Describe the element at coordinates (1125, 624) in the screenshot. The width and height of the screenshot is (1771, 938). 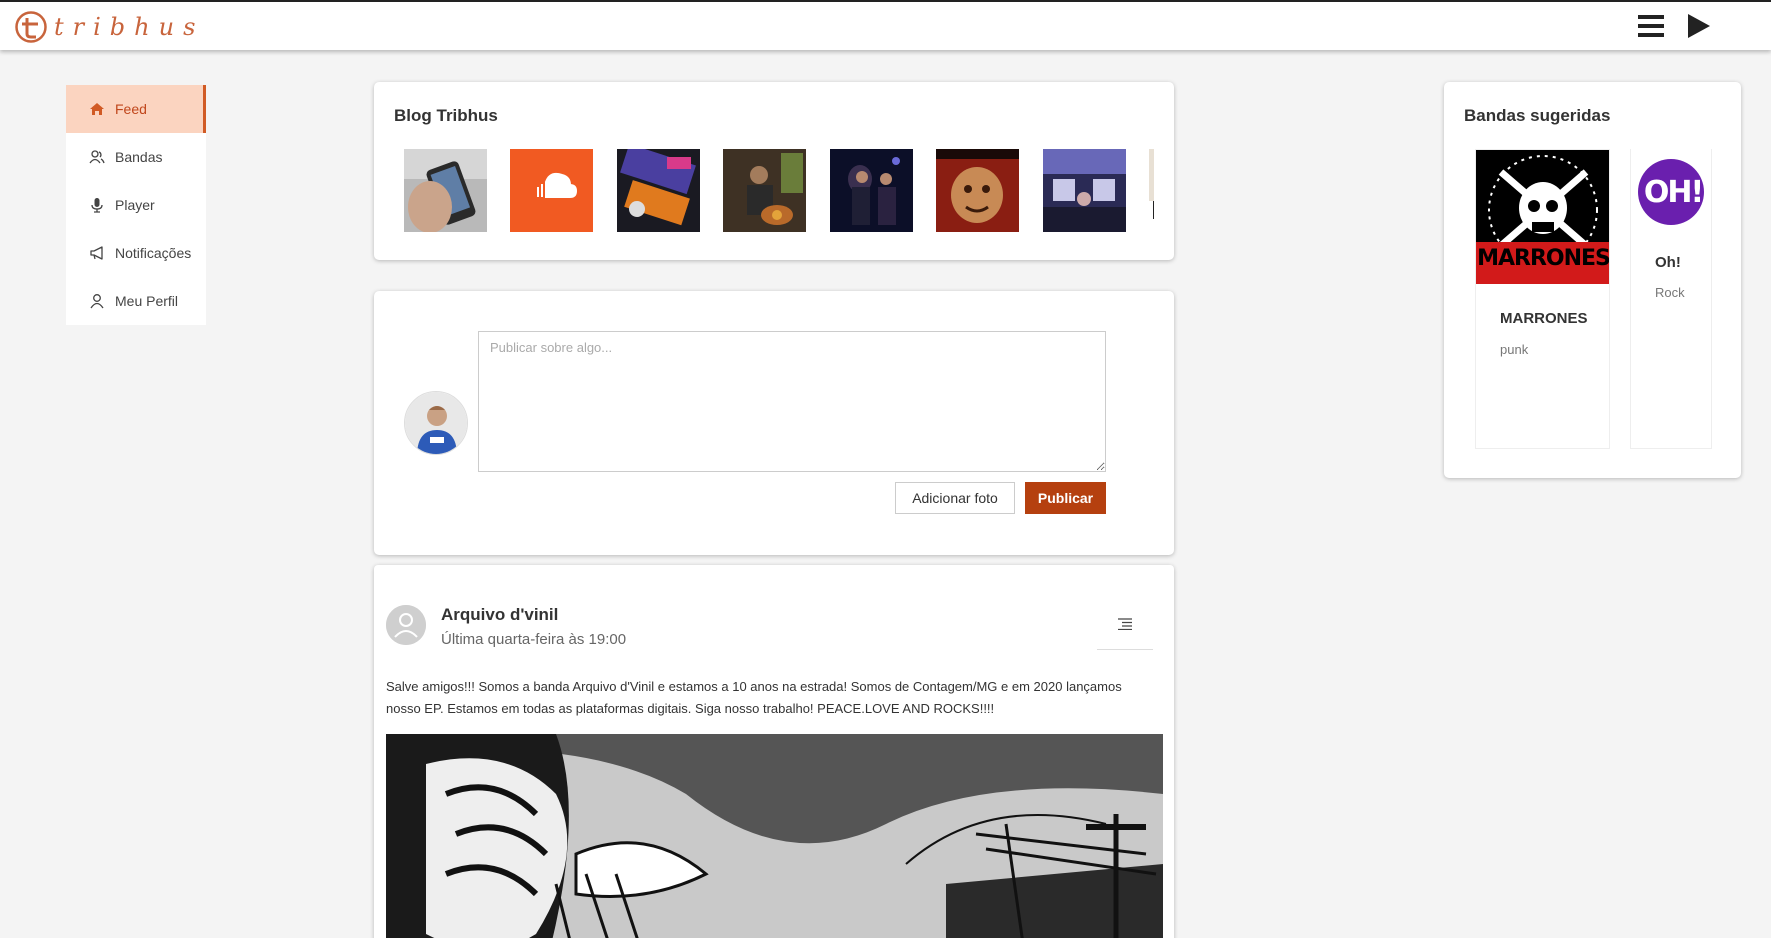
I see `list-menu-icon` at that location.